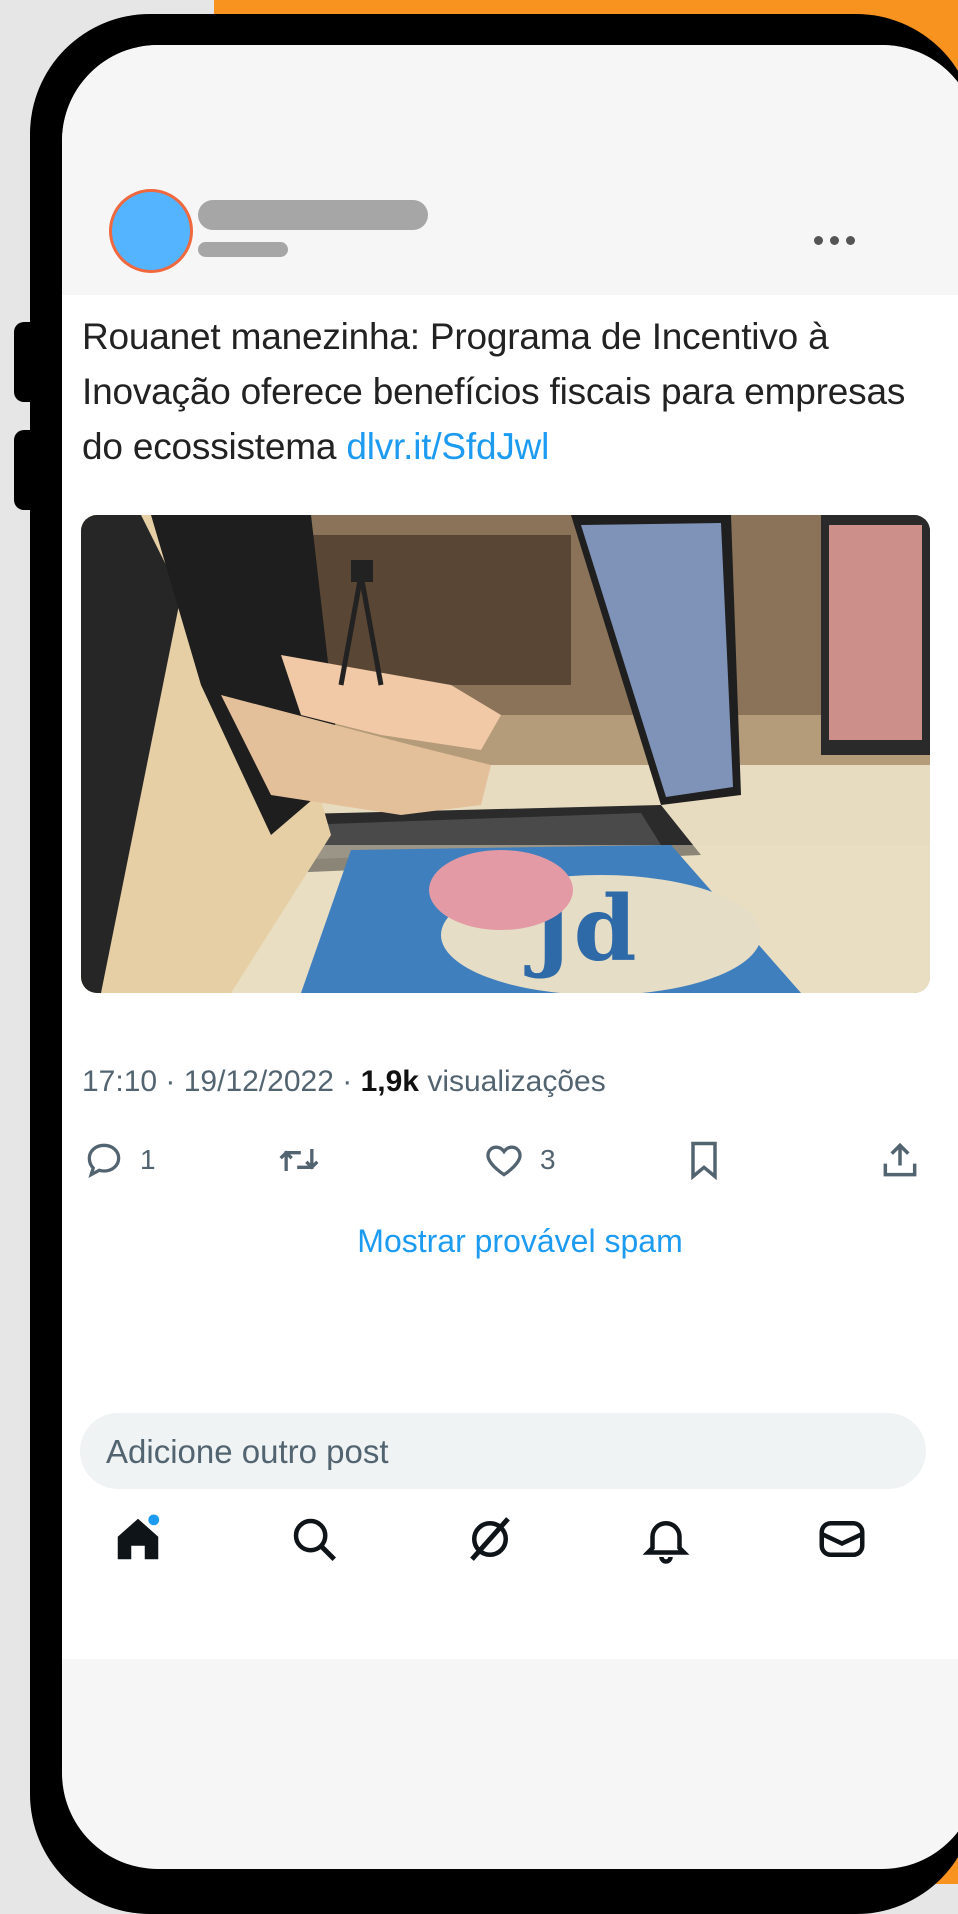 This screenshot has width=958, height=1914. Describe the element at coordinates (344, 1081) in the screenshot. I see `tweet-meta: 17:10 · 19/12/2022 · 1,9k visualizações` at that location.